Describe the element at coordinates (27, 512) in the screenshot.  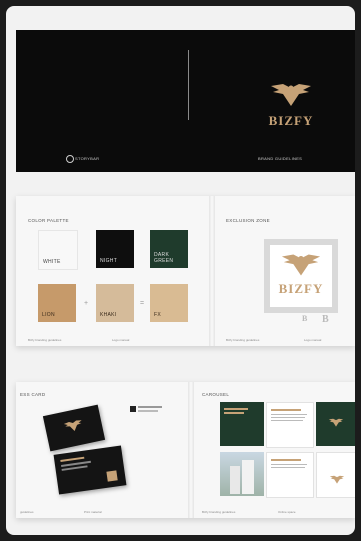
I see `cards-footer-left: guidelines` at that location.